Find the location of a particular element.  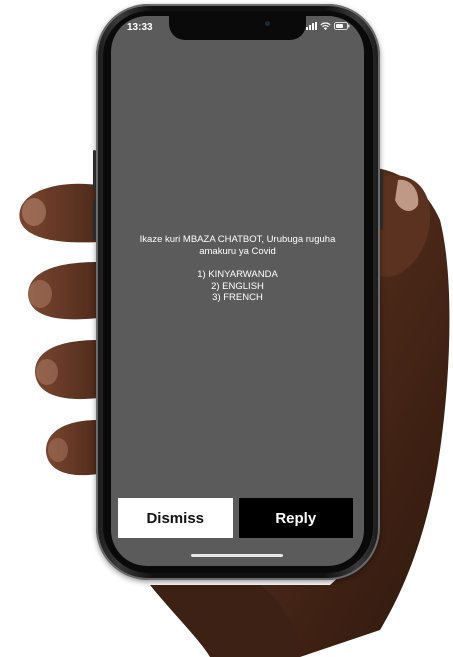

wifi-icon is located at coordinates (325, 26).